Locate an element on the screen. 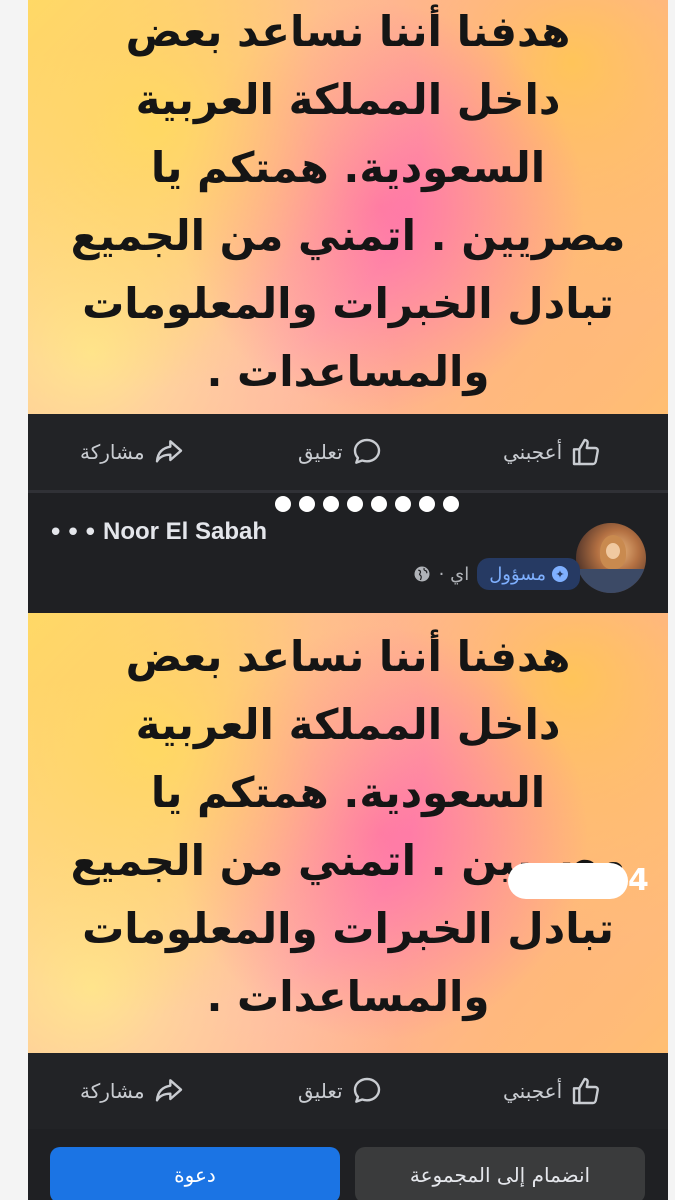  redaction-mark is located at coordinates (568, 881).